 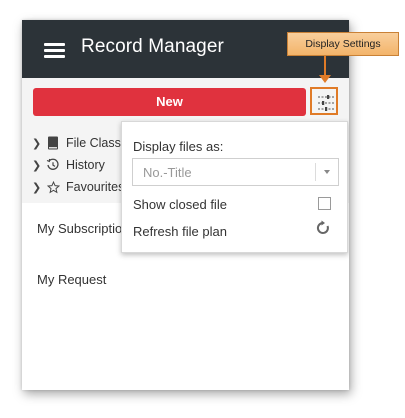 I want to click on sliders-icon, so click(x=326, y=103).